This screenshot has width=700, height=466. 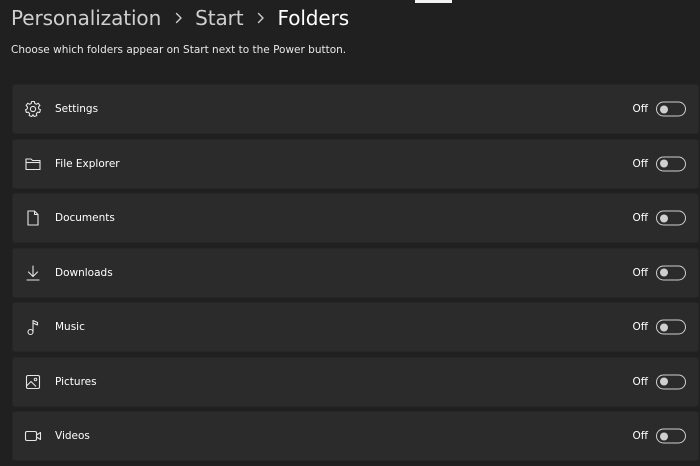 I want to click on file-explorer-toggle, so click(x=671, y=163).